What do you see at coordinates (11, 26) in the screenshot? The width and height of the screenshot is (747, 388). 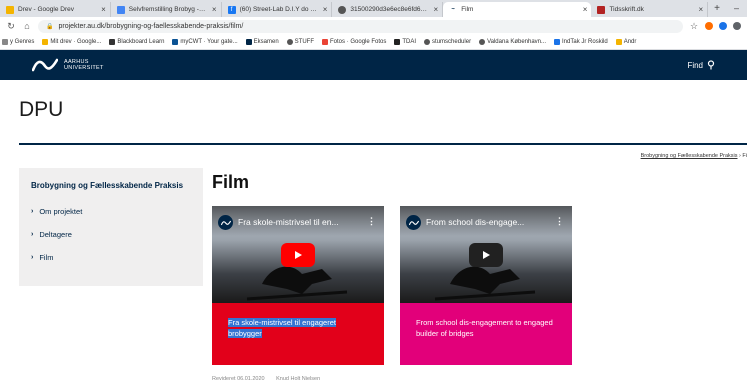 I see `reload-icon: ↻` at bounding box center [11, 26].